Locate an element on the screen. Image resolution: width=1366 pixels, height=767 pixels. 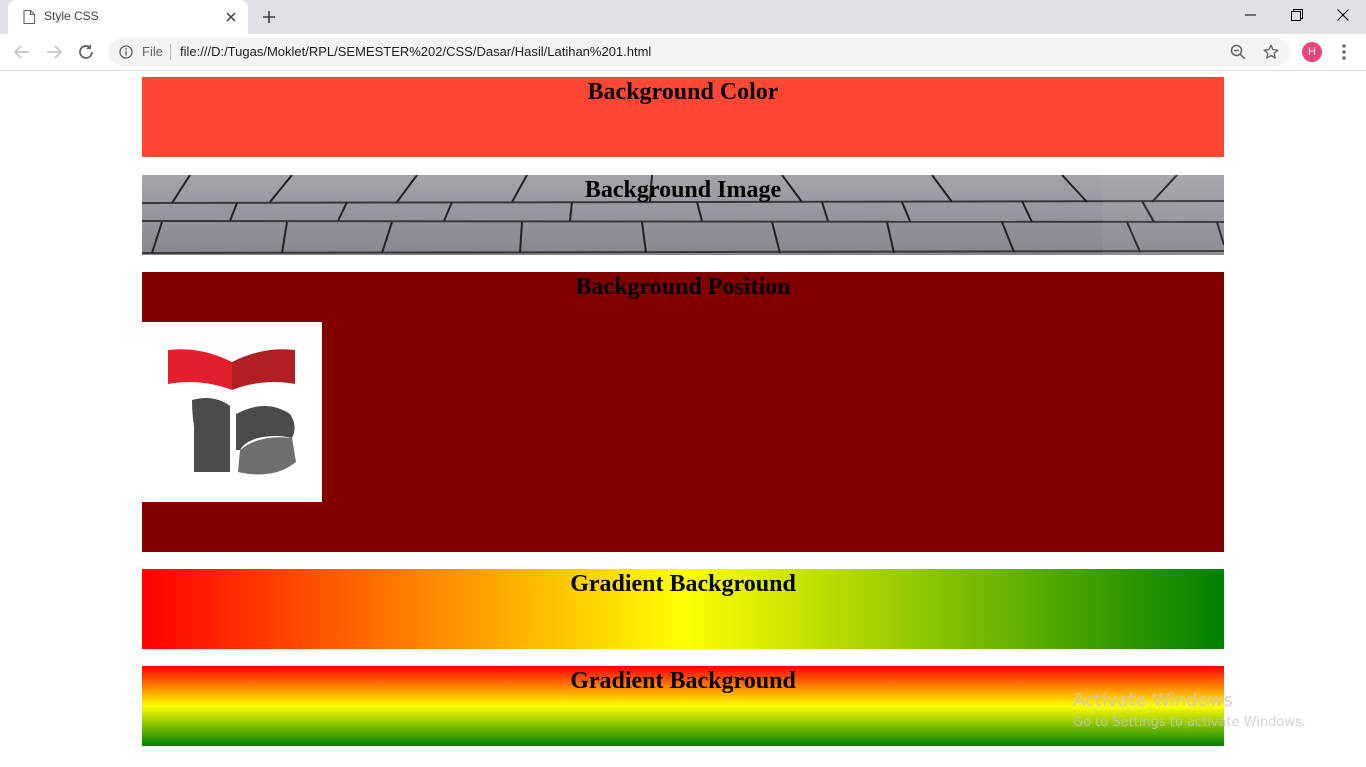
info-icon is located at coordinates (126, 52).